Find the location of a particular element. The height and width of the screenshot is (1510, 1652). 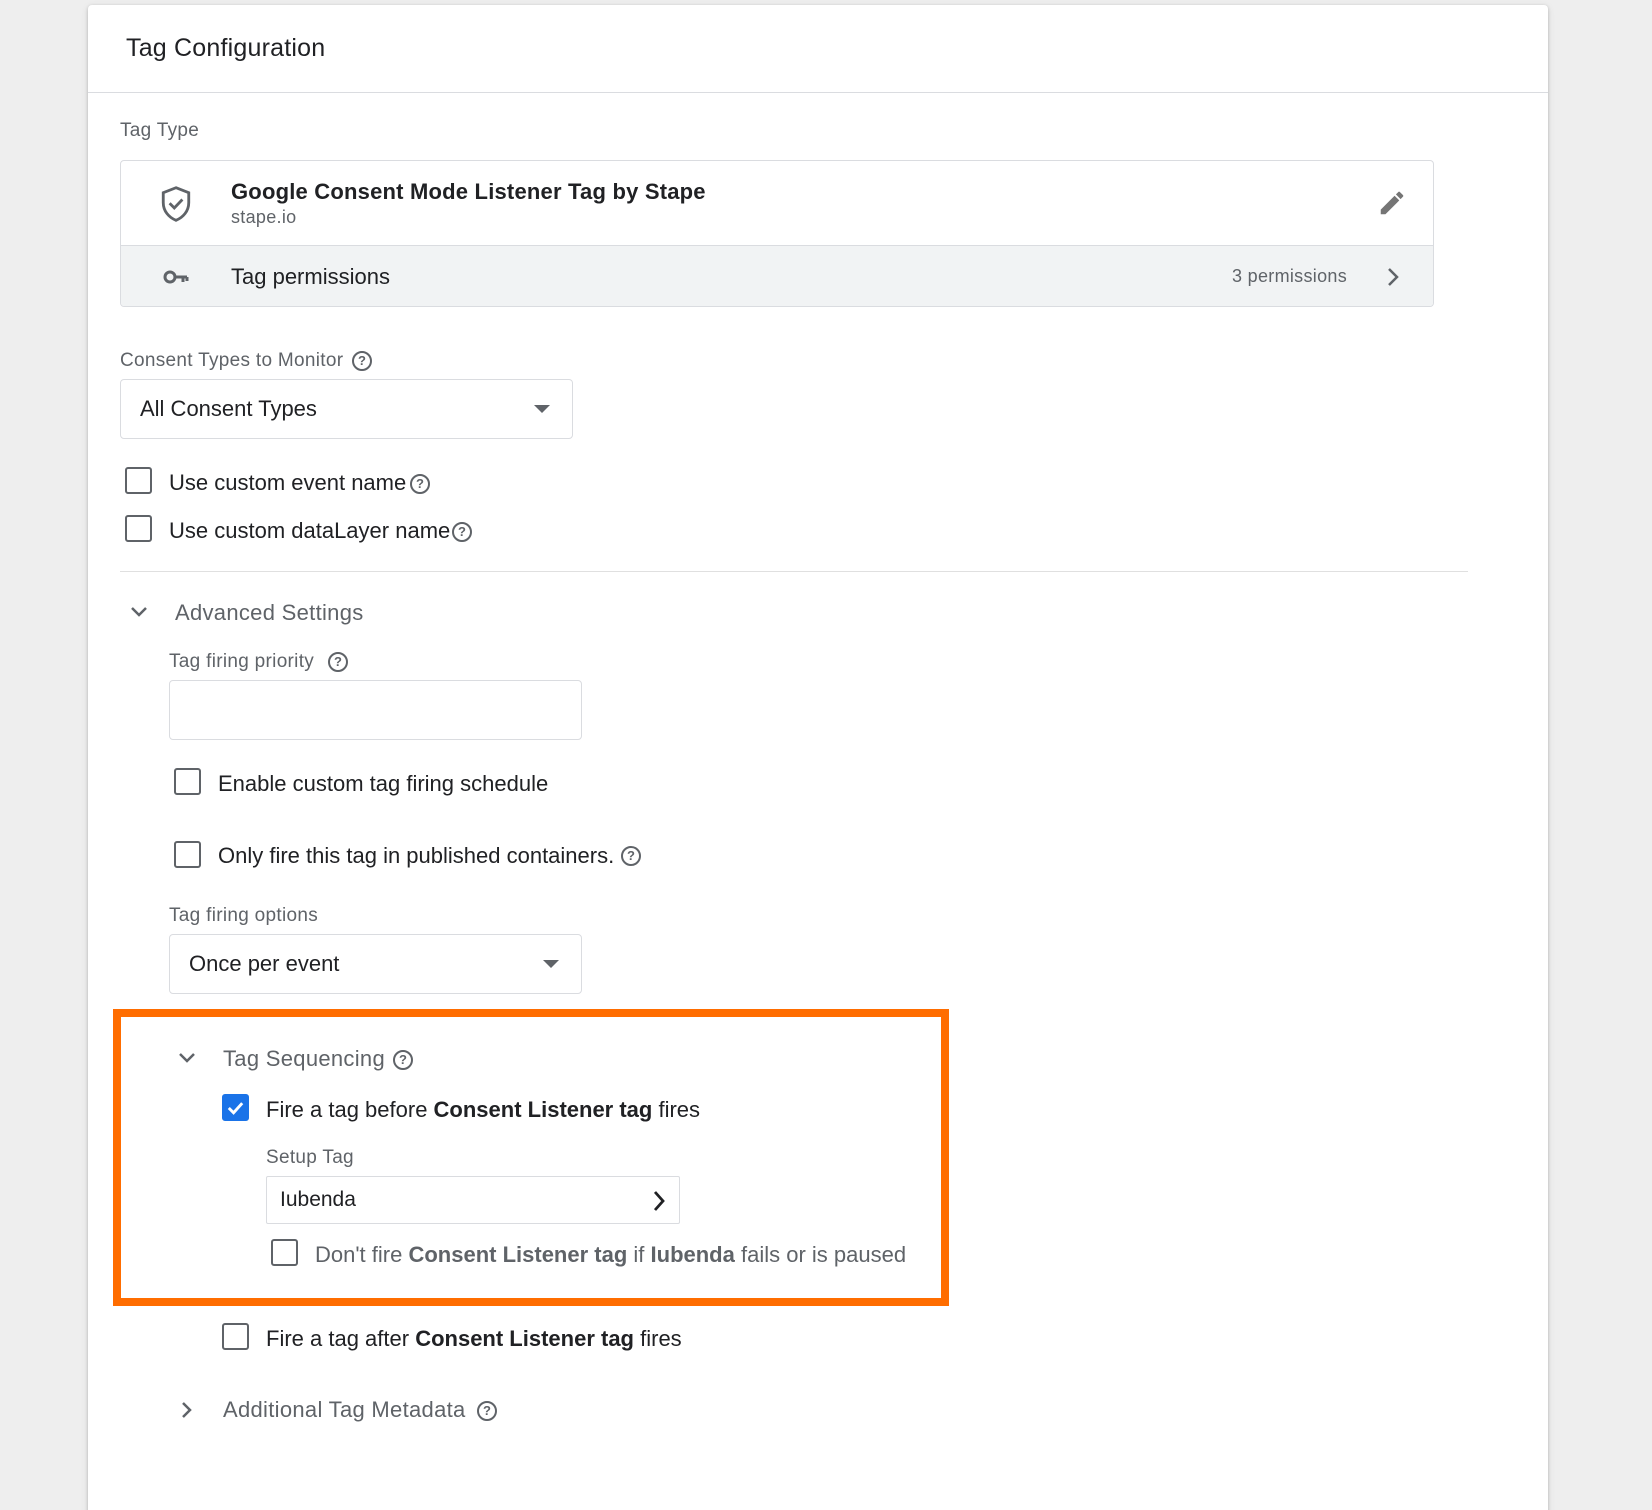

firing-priority-input is located at coordinates (375, 710).